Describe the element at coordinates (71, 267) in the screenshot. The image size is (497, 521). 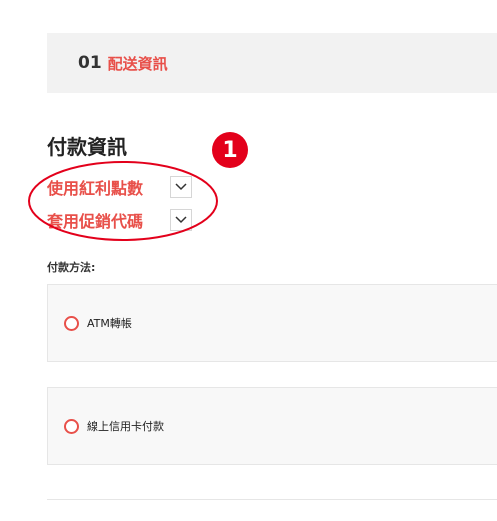
I see `payment-method-label: 付款方法:` at that location.